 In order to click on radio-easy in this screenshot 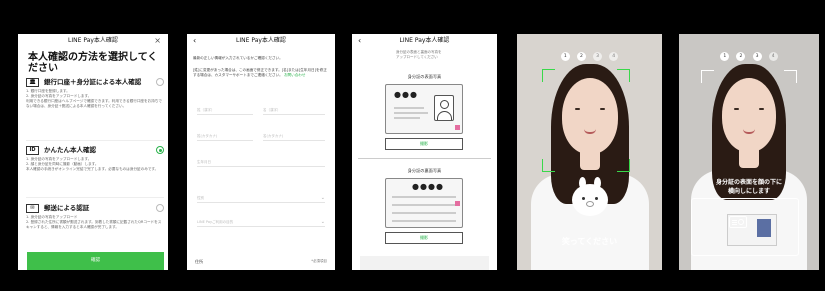, I will do `click(160, 150)`.